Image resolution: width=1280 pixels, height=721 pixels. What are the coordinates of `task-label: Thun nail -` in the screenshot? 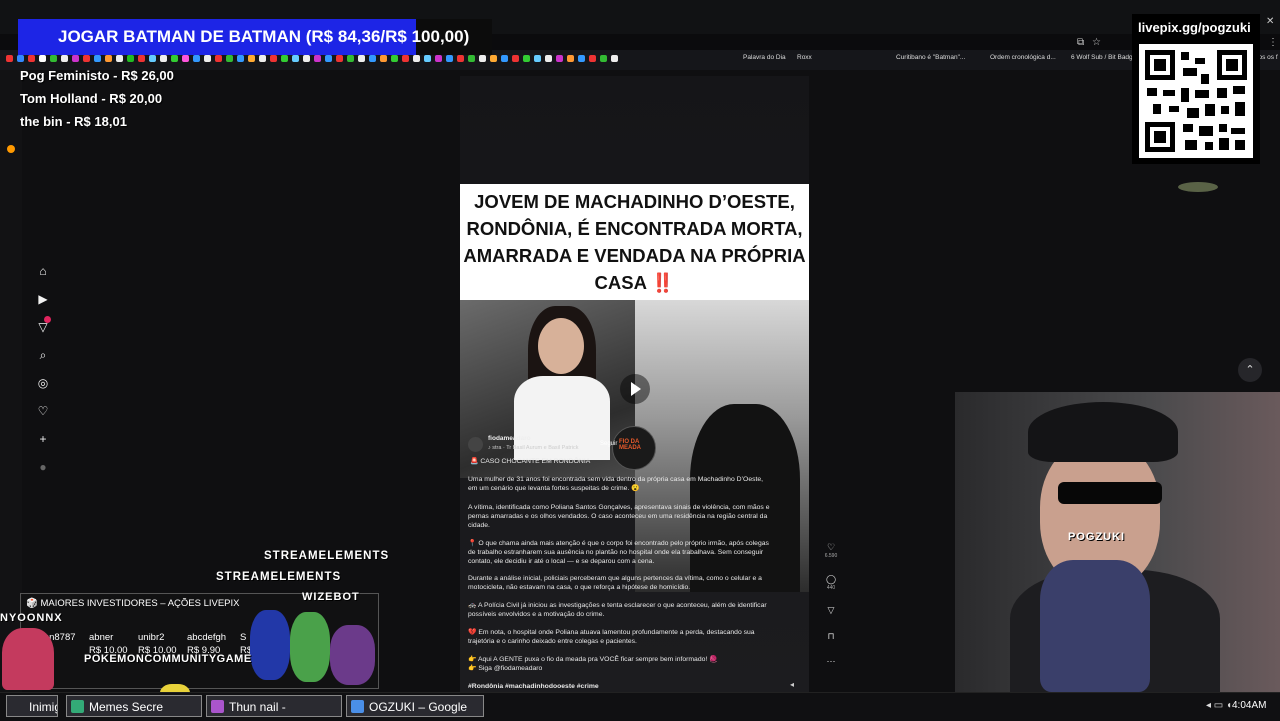 It's located at (257, 707).